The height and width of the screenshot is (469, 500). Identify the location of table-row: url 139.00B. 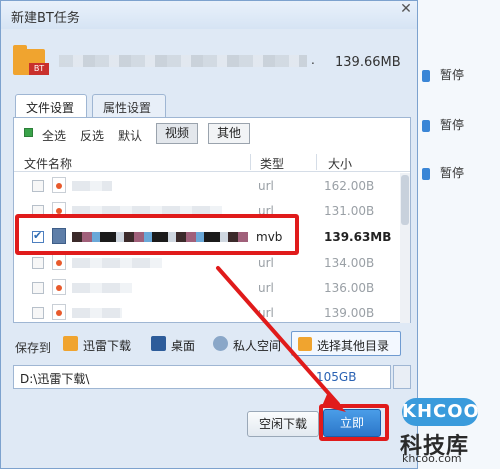
(206, 311).